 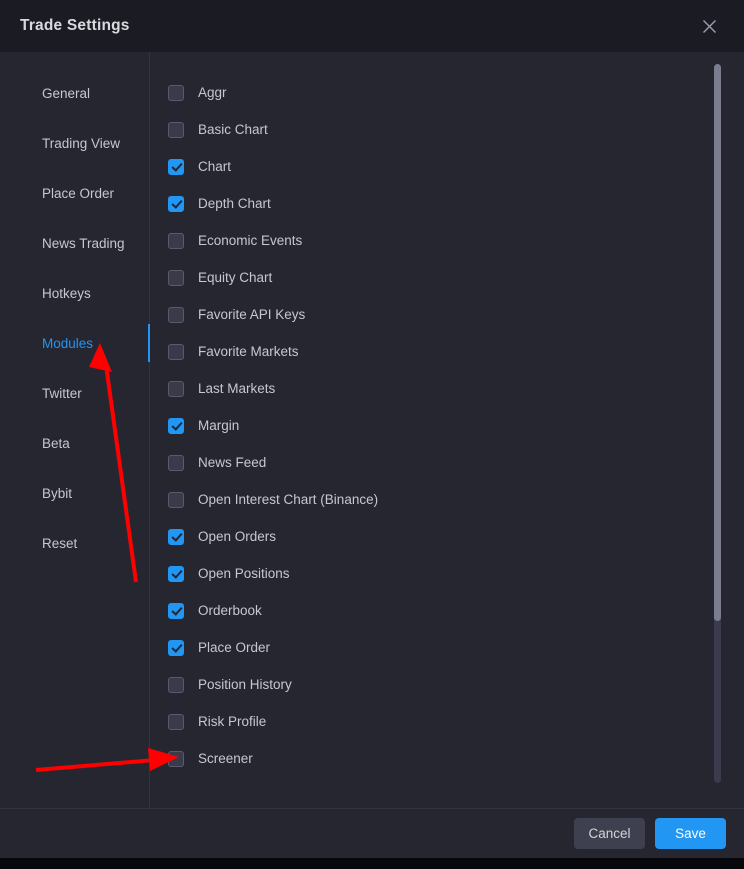 What do you see at coordinates (248, 351) in the screenshot?
I see `module-label: Favorite Markets` at bounding box center [248, 351].